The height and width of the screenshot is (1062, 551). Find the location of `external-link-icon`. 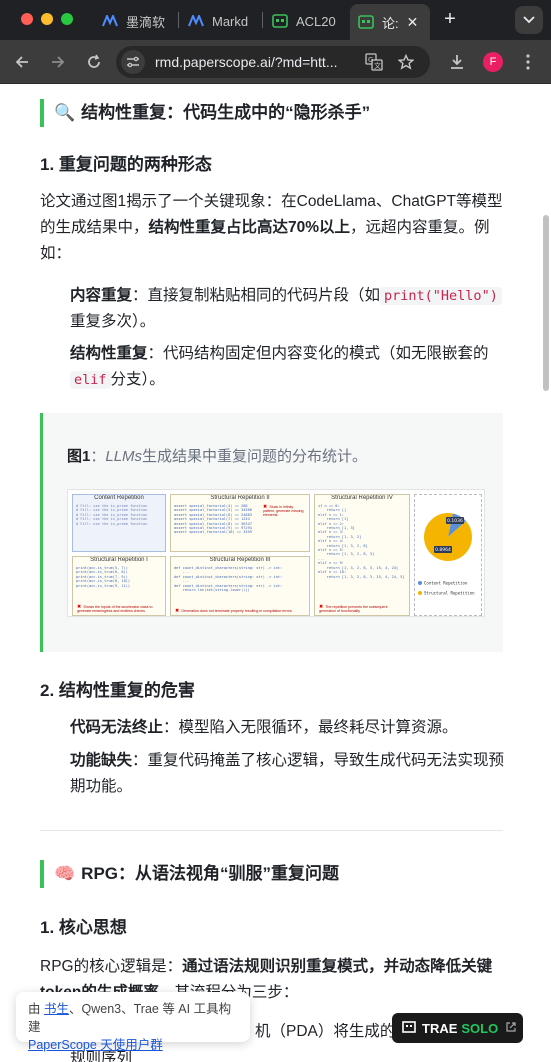

external-link-icon is located at coordinates (511, 1028).